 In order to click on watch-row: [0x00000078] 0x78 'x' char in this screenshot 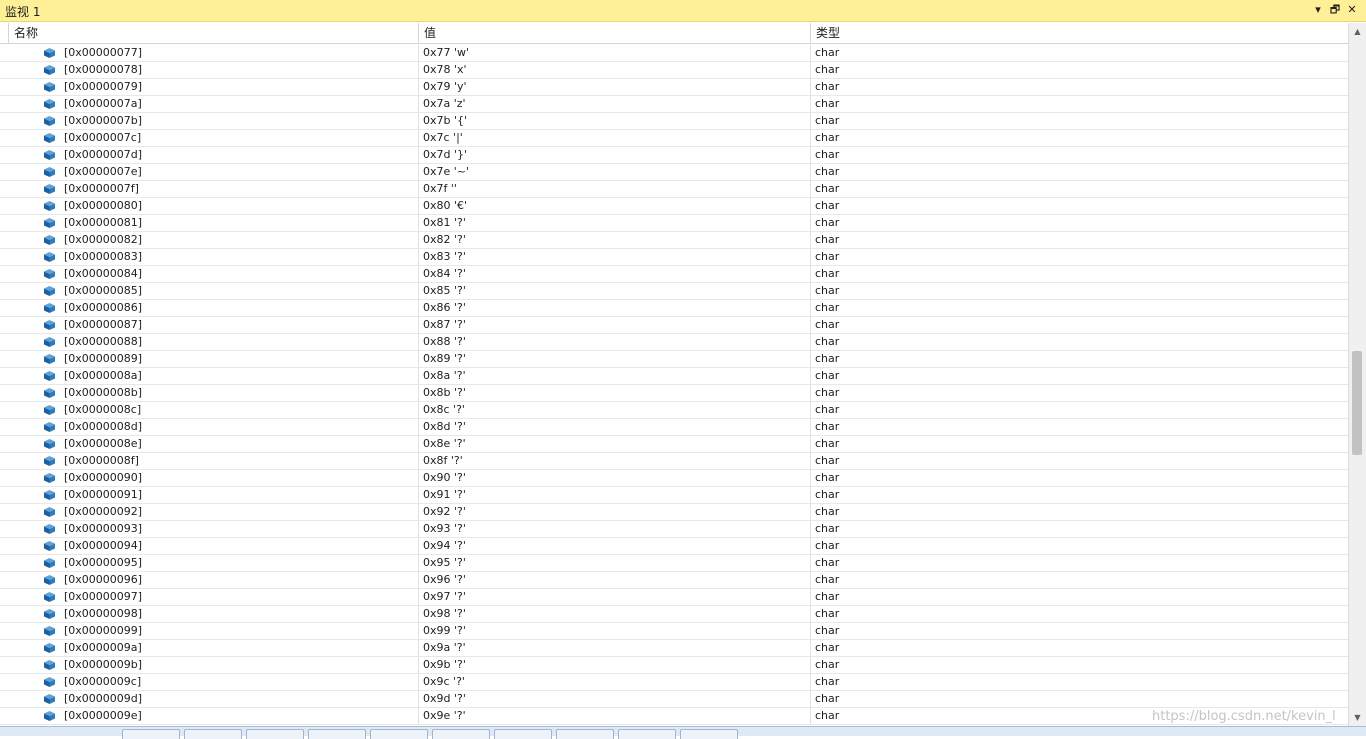, I will do `click(674, 70)`.